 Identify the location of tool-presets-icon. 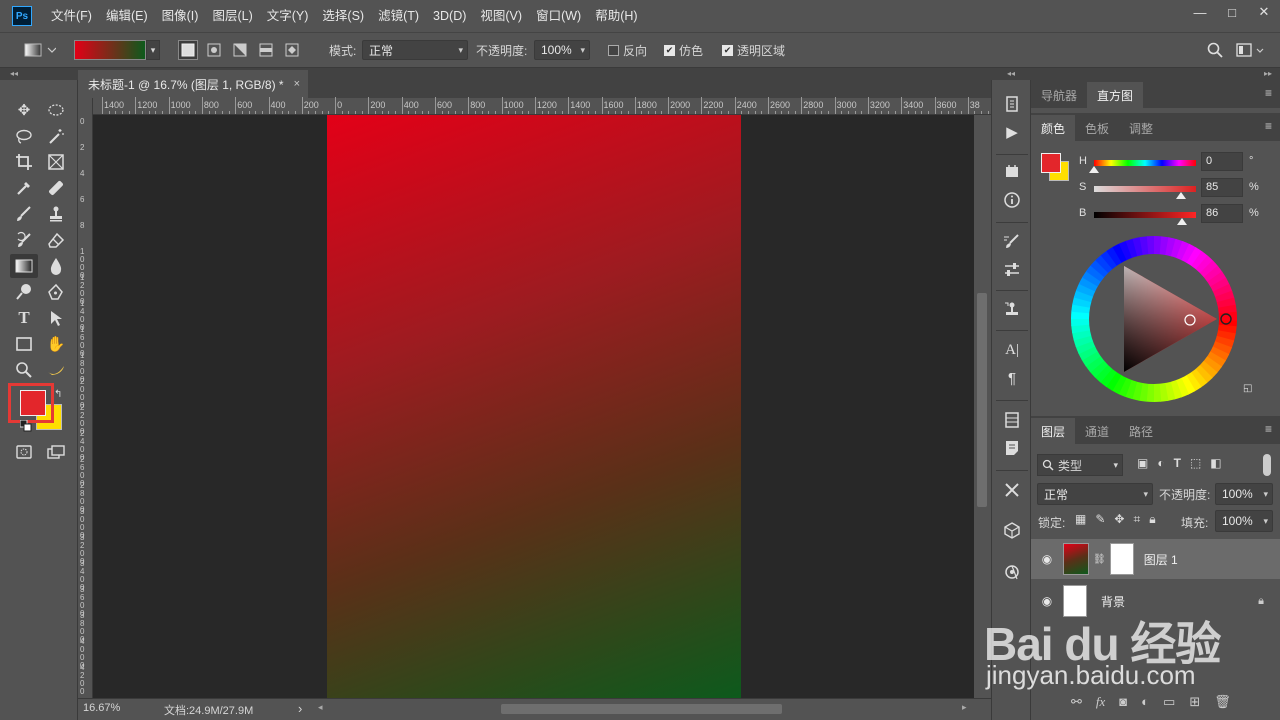
(1012, 490).